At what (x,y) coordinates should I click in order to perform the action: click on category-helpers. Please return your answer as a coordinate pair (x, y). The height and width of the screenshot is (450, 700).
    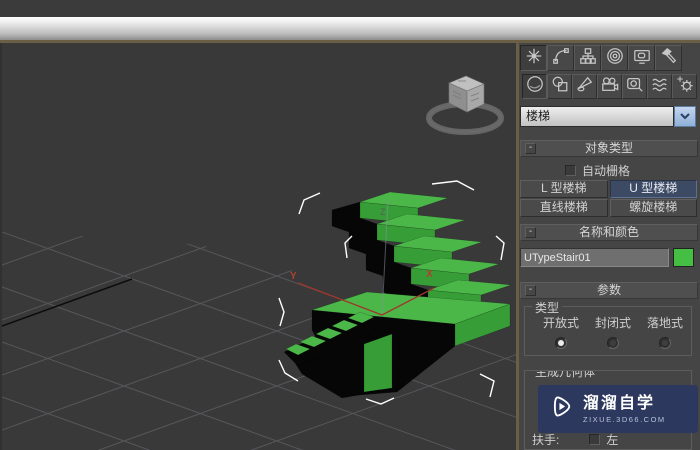
    Looking at the image, I should click on (634, 86).